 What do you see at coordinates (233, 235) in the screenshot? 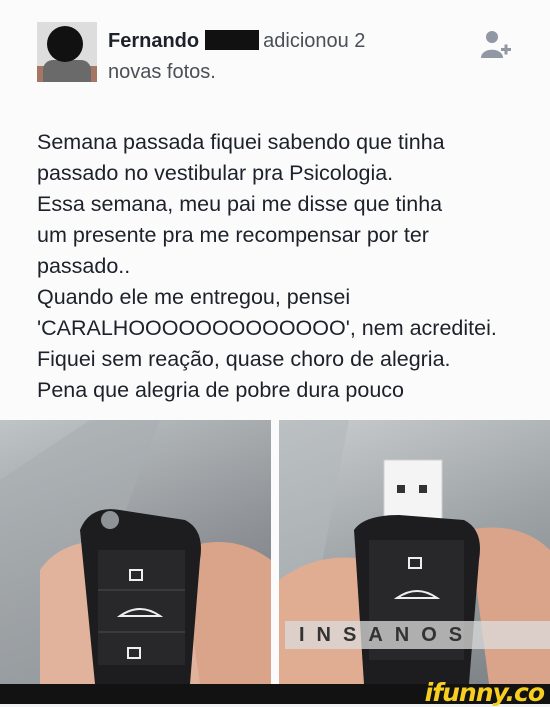
I see `post-text-line: um presente pra me recompensar por ter` at bounding box center [233, 235].